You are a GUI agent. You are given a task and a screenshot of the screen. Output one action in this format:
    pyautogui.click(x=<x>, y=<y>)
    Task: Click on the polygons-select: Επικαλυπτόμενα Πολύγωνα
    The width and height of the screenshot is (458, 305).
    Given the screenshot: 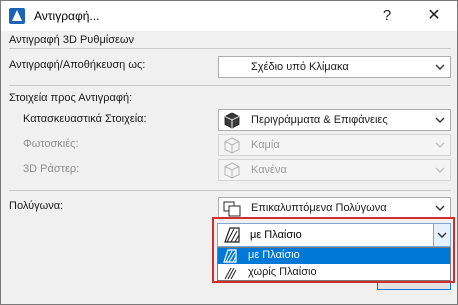 What is the action you would take?
    pyautogui.click(x=334, y=208)
    